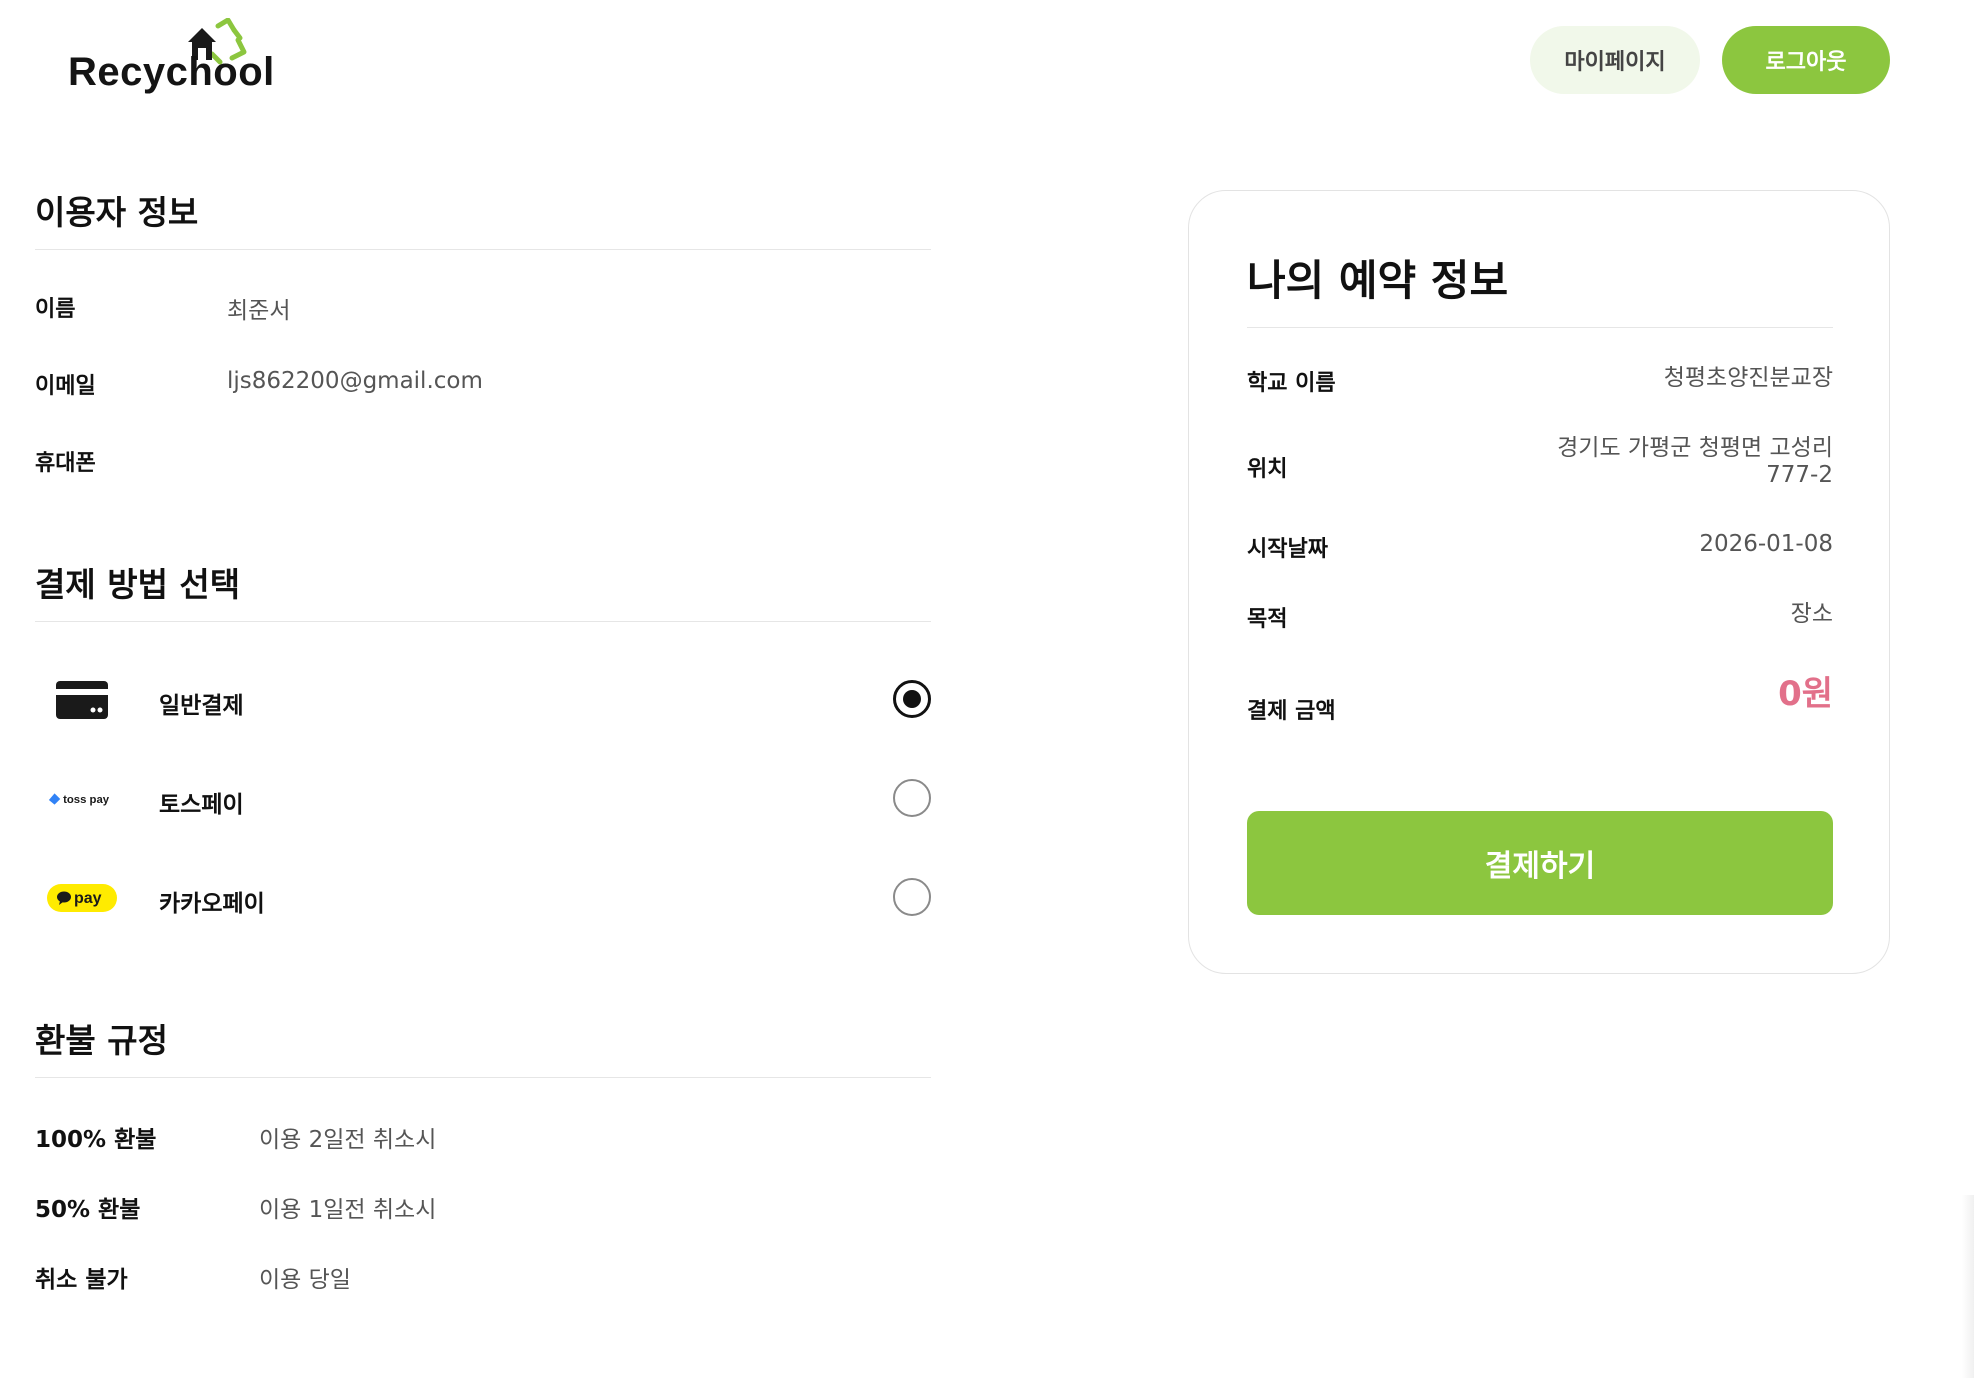  What do you see at coordinates (483, 465) in the screenshot?
I see `info-row-phone: 휴대폰` at bounding box center [483, 465].